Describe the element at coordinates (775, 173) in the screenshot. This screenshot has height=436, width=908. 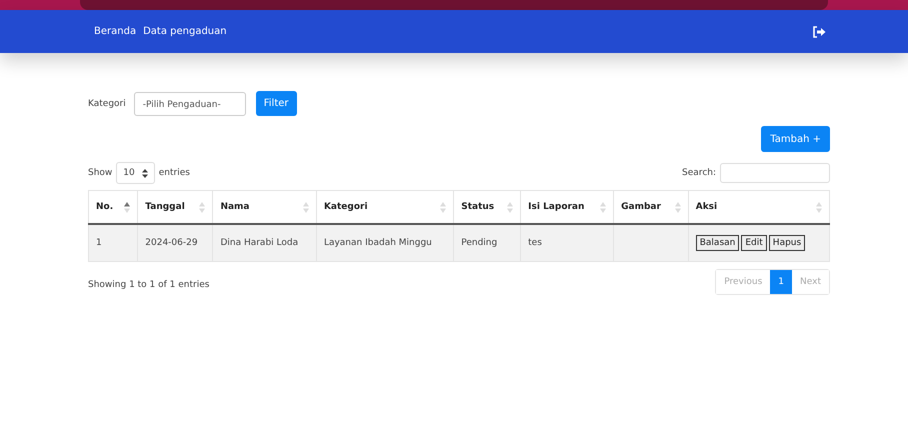
I see `search-field` at that location.